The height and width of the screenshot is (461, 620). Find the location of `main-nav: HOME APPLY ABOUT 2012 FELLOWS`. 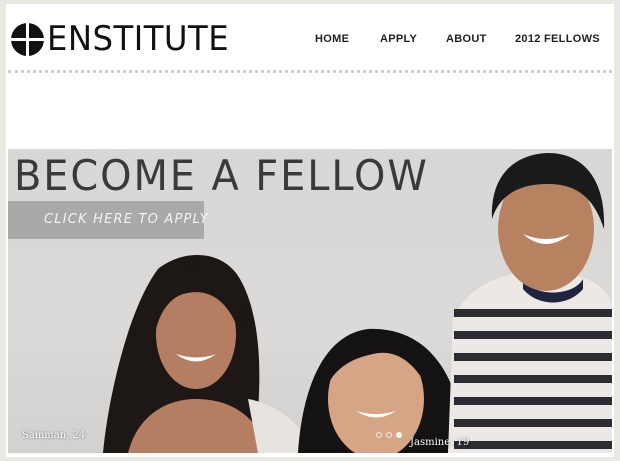

main-nav: HOME APPLY ABOUT 2012 FELLOWS is located at coordinates (310, 41).